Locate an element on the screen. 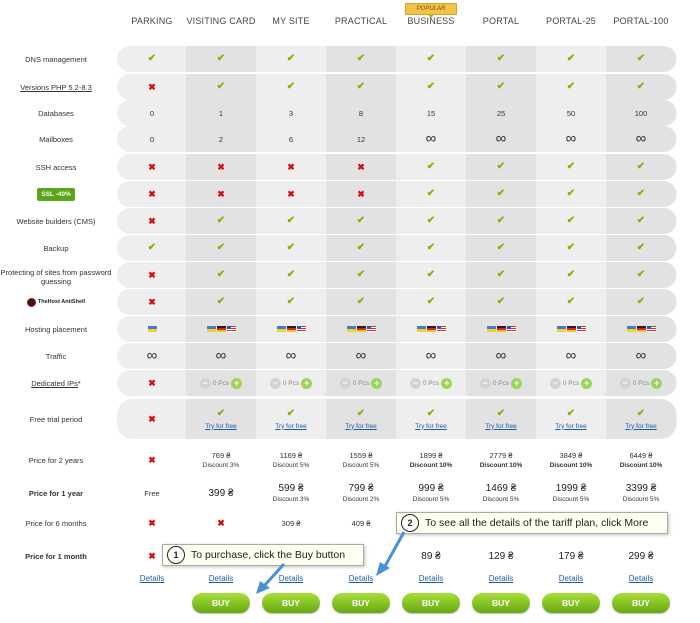 The height and width of the screenshot is (623, 700). row-label-php: Versions PHP 5.2-8.3 is located at coordinates (56, 87).